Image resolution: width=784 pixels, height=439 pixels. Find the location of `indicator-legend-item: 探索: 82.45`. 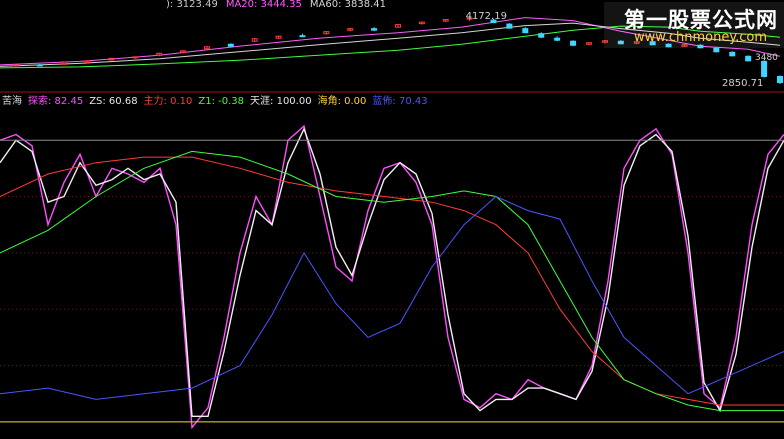

indicator-legend-item: 探索: 82.45 is located at coordinates (55, 100).